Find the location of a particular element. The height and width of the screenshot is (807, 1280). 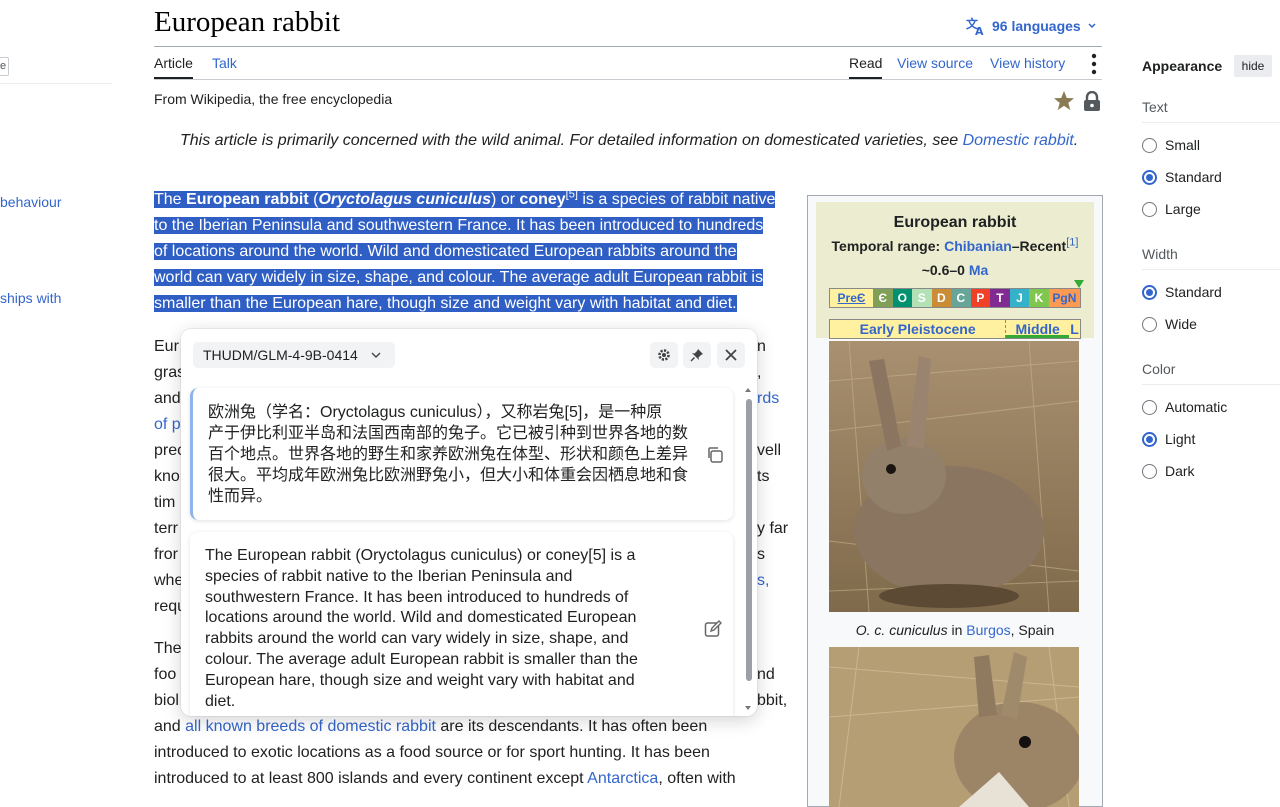

language-count: 96 languages is located at coordinates (1036, 26).